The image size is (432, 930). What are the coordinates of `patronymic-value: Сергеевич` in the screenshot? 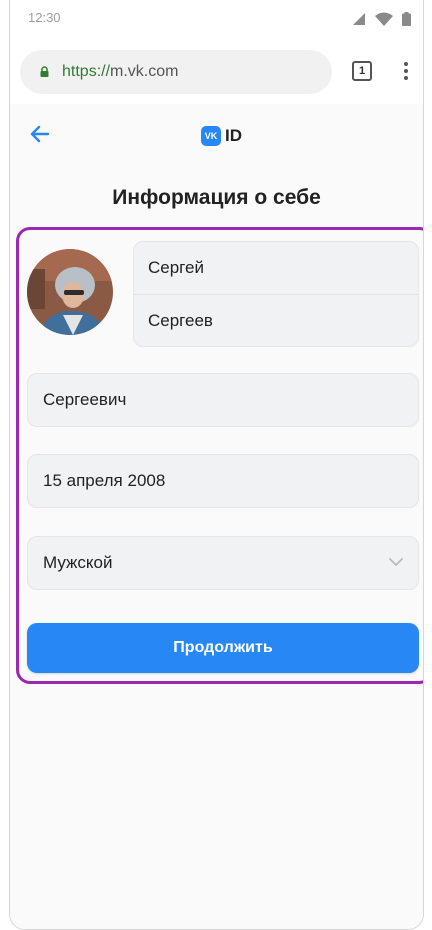 It's located at (85, 399).